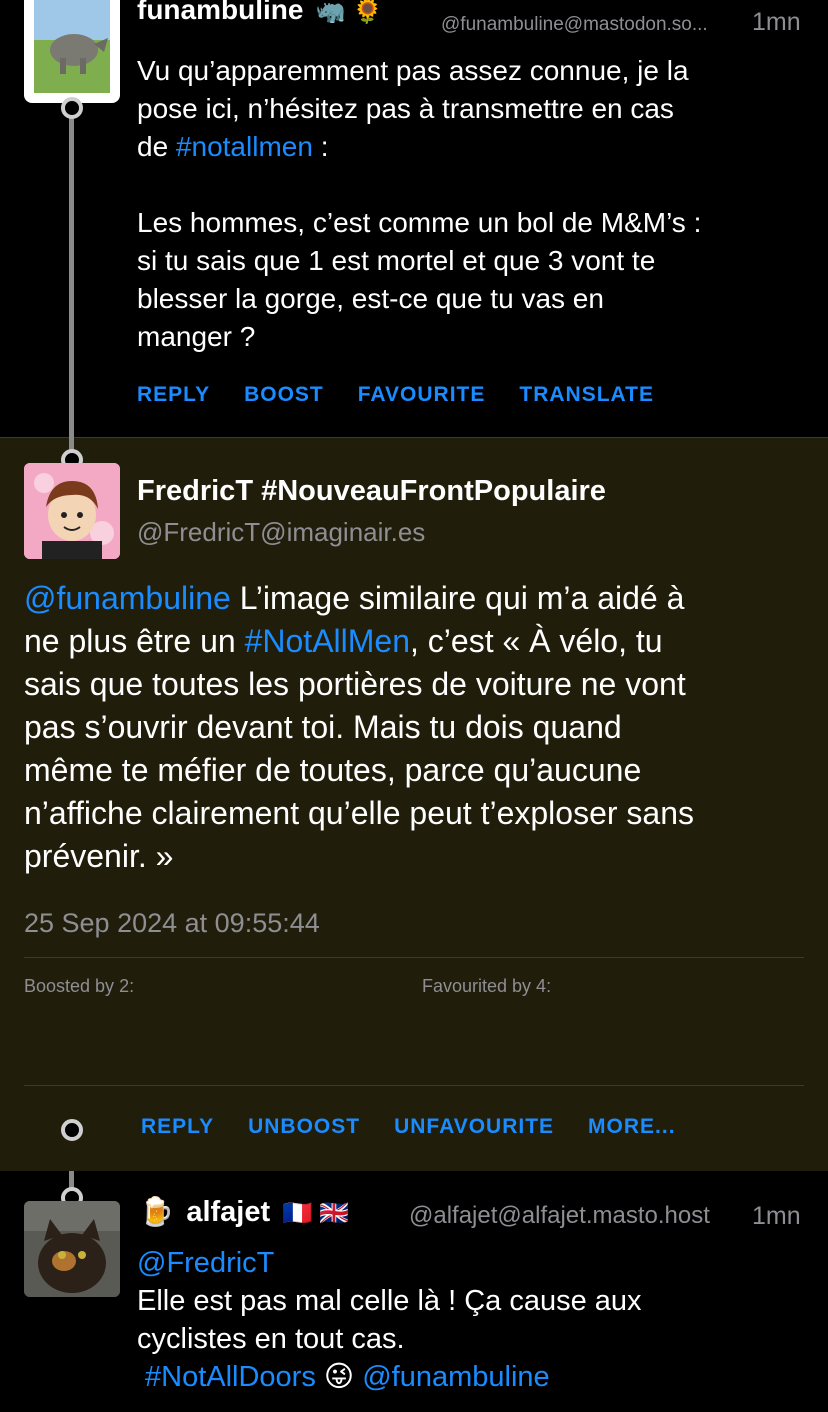 The width and height of the screenshot is (828, 1412). I want to click on translate-button: TRANSLATE, so click(586, 395).